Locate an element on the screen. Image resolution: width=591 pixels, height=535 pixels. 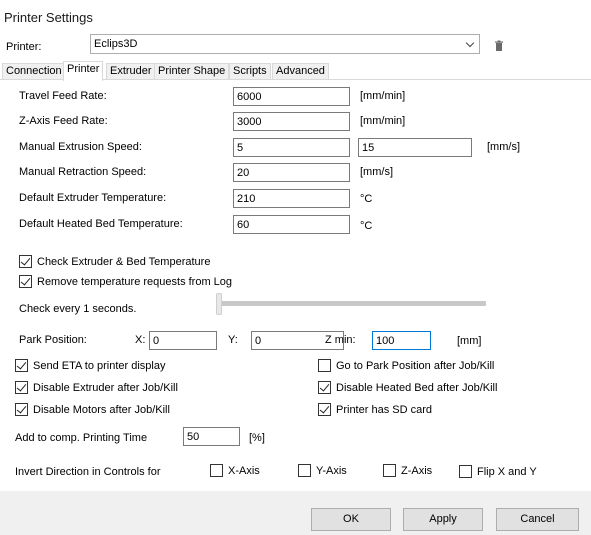
printer-select-value: Eclips3D is located at coordinates (116, 44).